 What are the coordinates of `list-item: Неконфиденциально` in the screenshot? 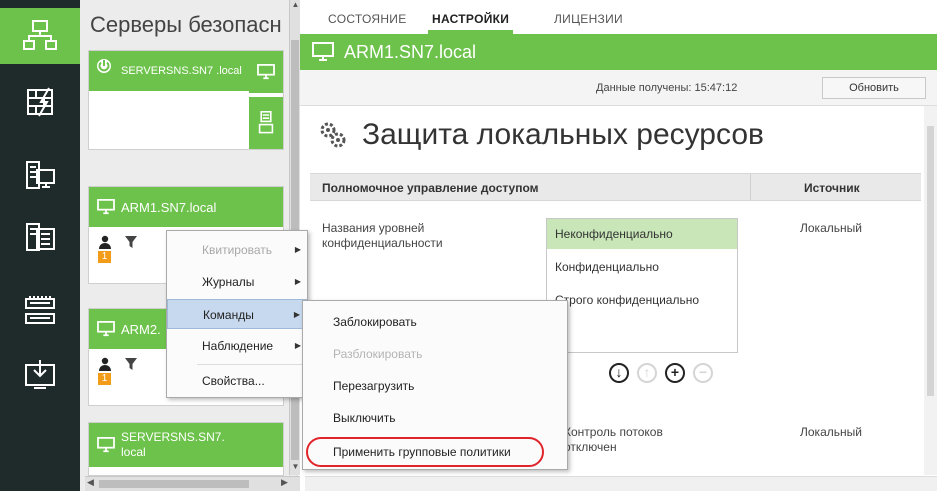 It's located at (642, 234).